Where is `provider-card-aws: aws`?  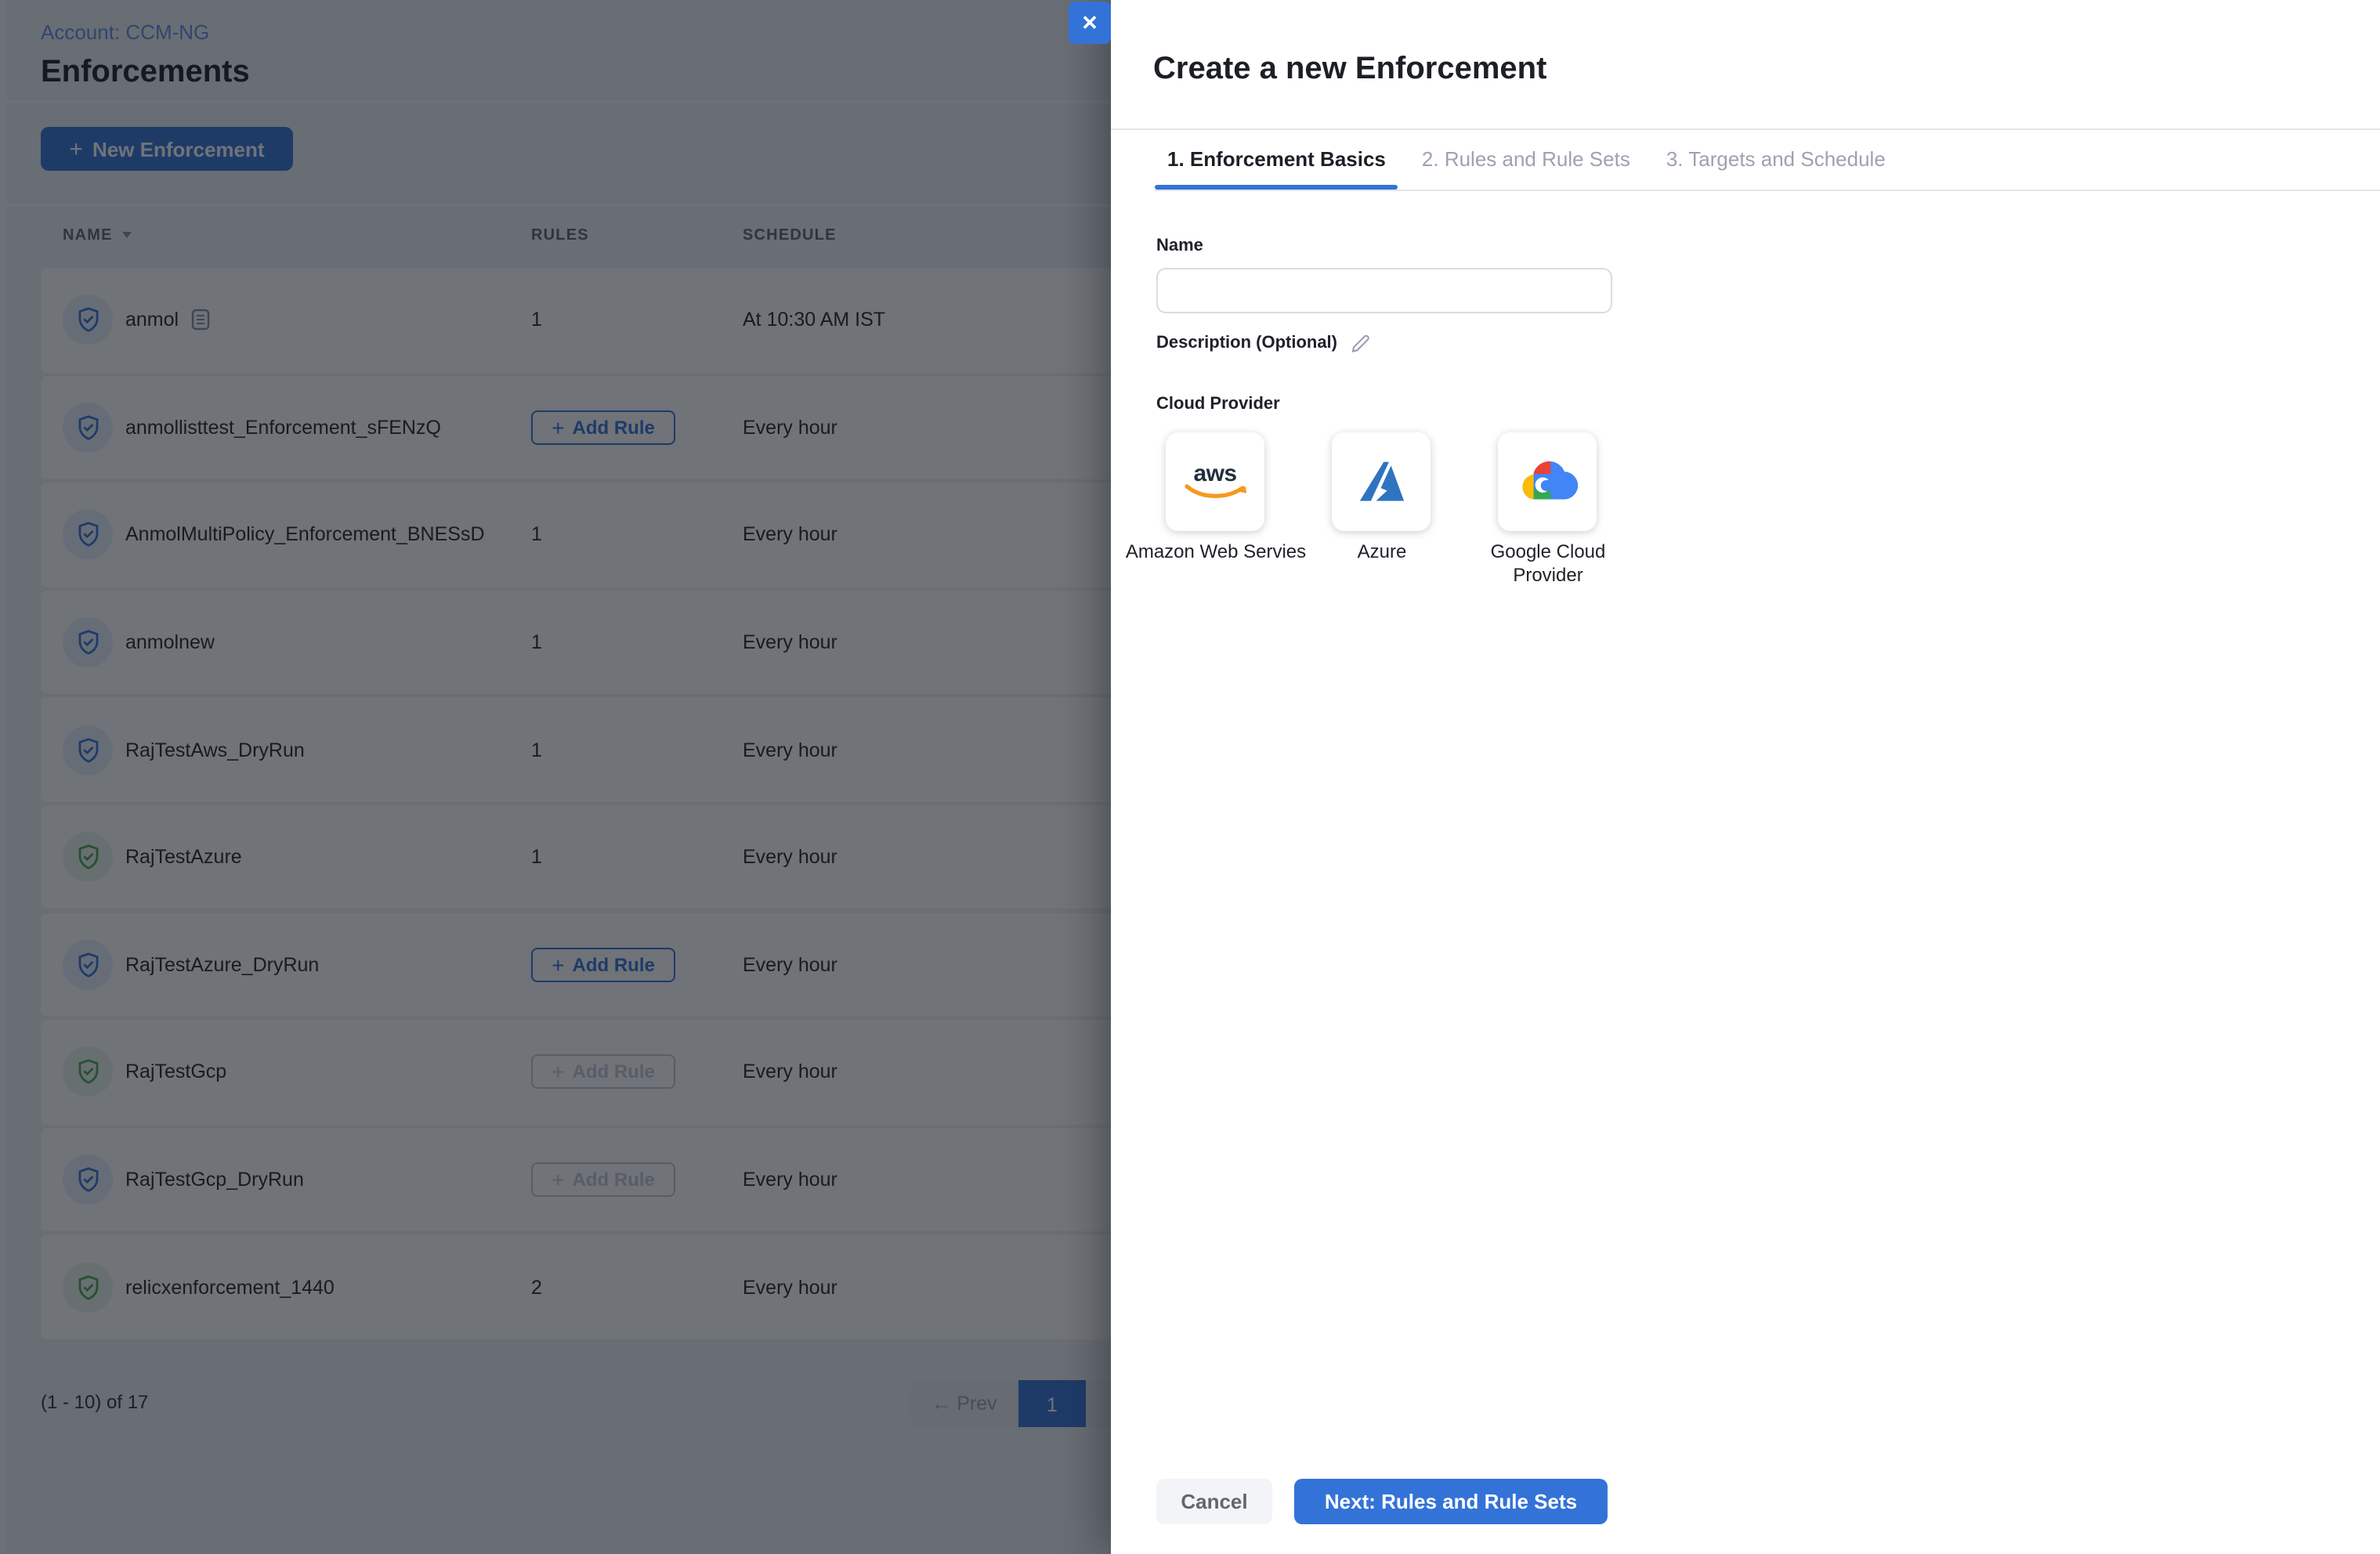
provider-card-aws: aws is located at coordinates (1215, 482).